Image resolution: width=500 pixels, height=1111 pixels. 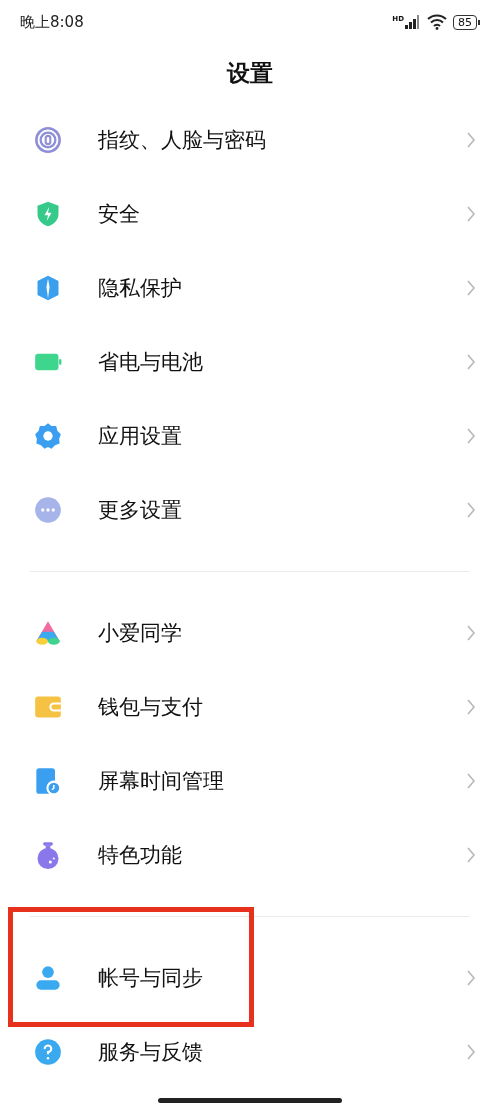 I want to click on settings-label: 服务与反馈, so click(x=151, y=1052).